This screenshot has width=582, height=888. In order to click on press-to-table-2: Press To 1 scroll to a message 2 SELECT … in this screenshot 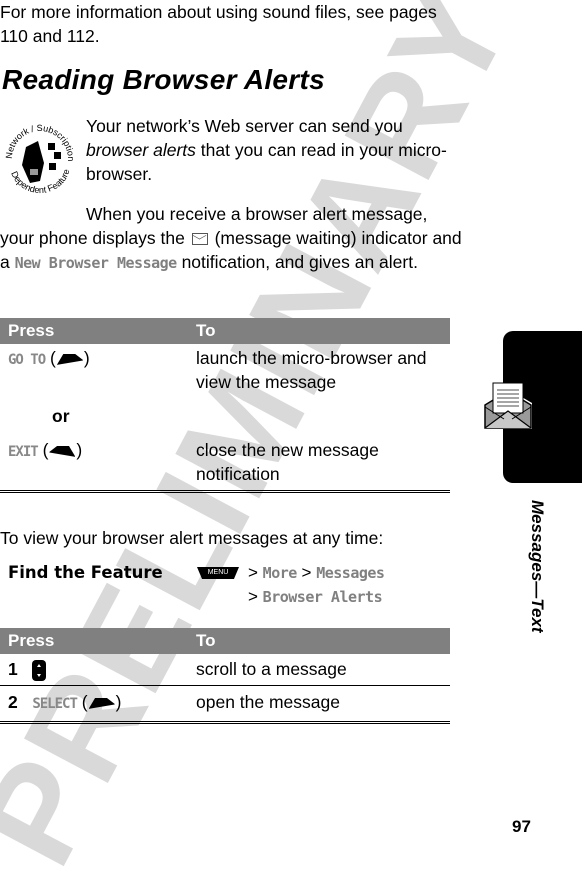, I will do `click(225, 676)`.